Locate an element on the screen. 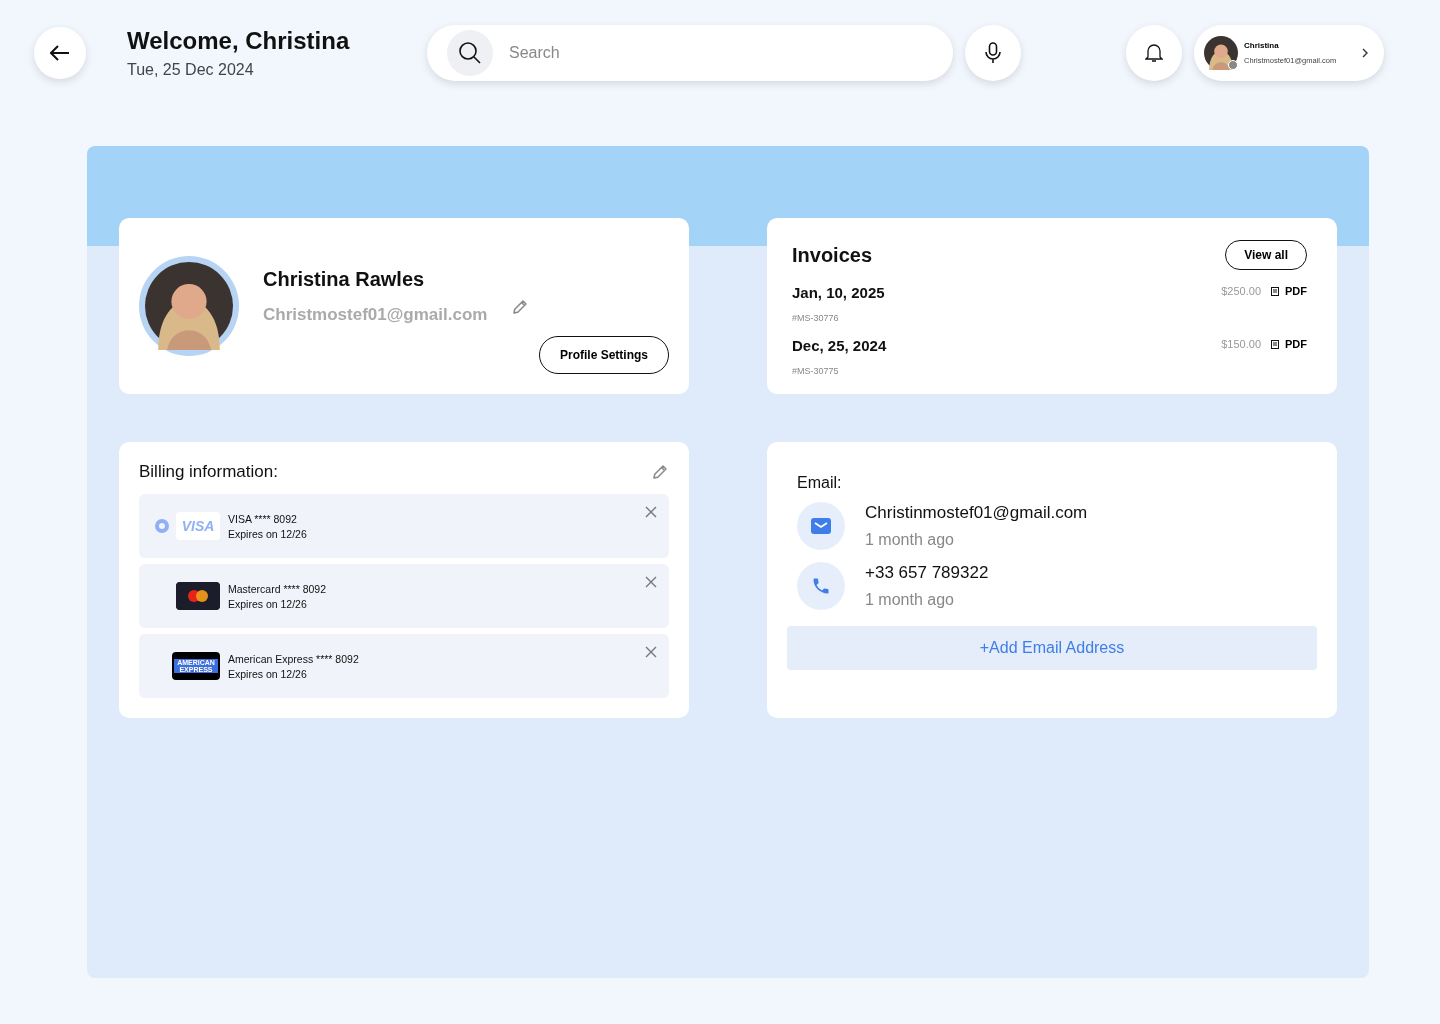 The height and width of the screenshot is (1024, 1440). profile-avatar-icon is located at coordinates (189, 306).